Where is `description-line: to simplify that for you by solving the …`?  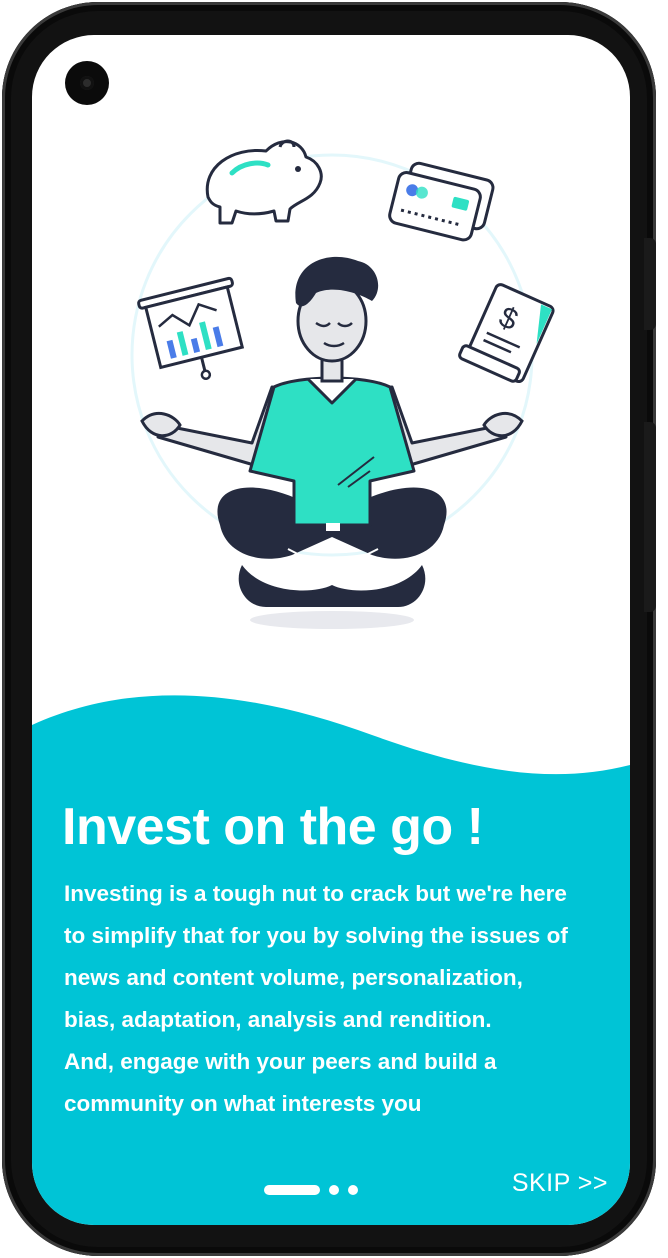 description-line: to simplify that for you by solving the … is located at coordinates (316, 935).